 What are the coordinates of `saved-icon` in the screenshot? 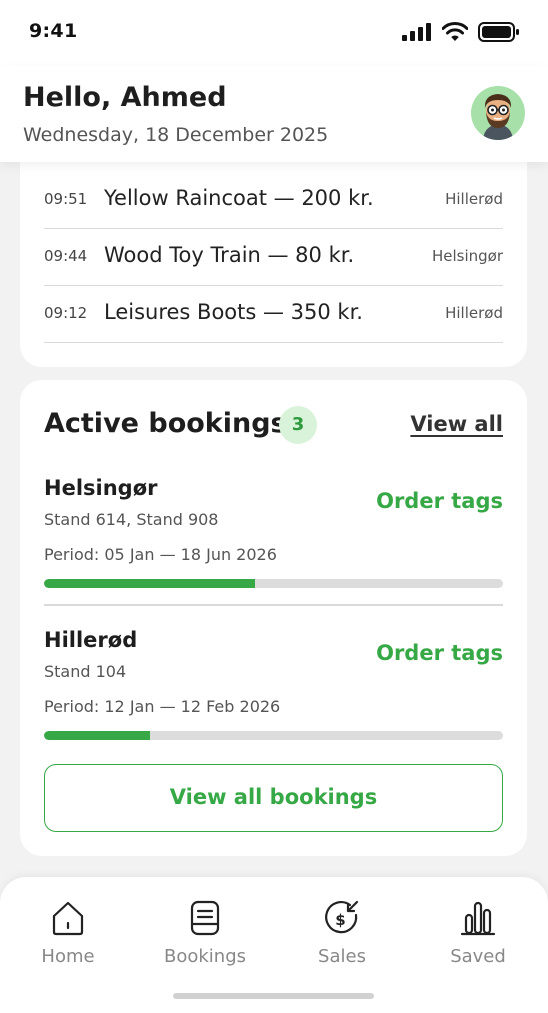 It's located at (478, 918).